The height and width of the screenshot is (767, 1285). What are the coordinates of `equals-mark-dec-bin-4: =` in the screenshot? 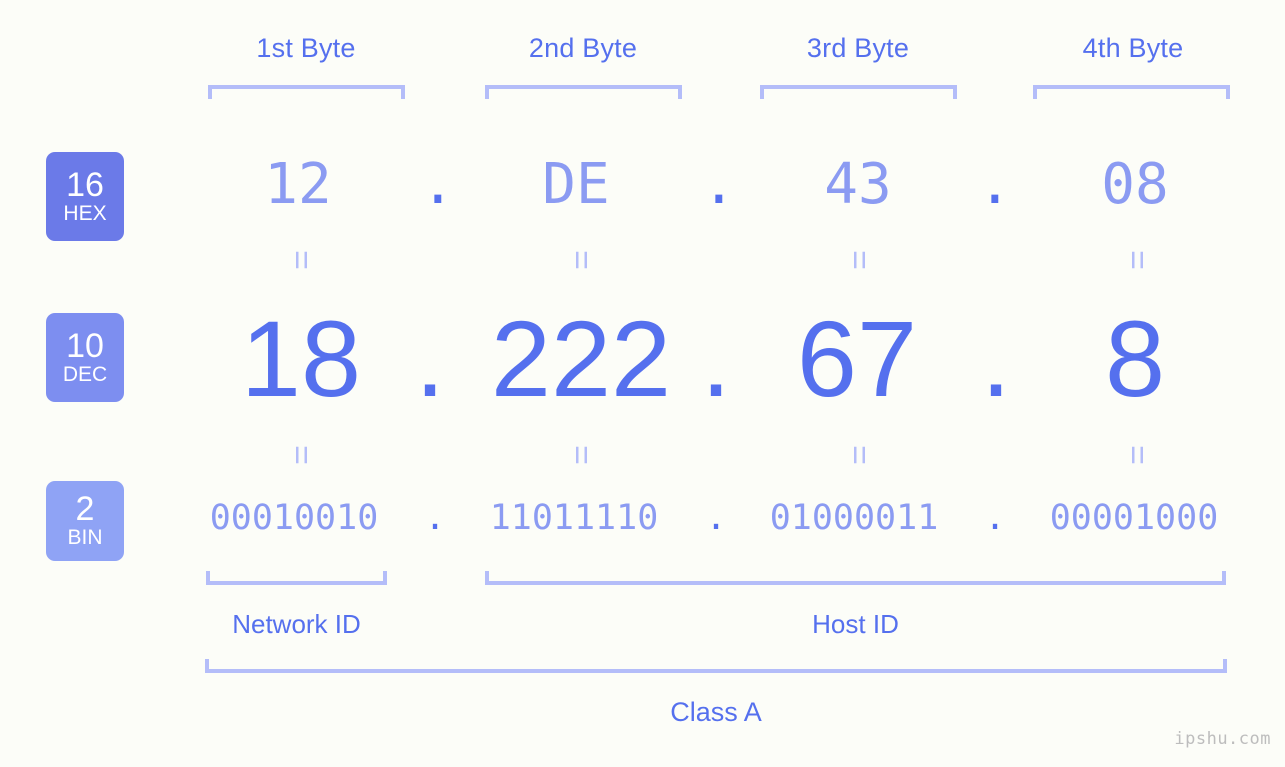 It's located at (1137, 455).